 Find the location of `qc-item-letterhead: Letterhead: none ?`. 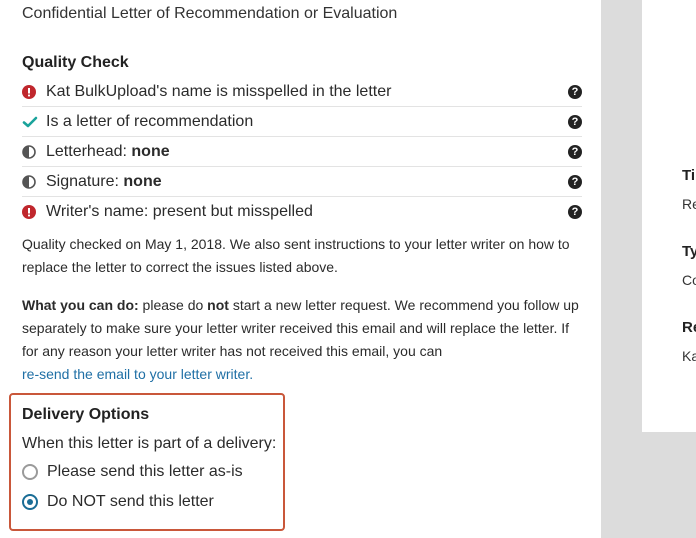

qc-item-letterhead: Letterhead: none ? is located at coordinates (302, 152).